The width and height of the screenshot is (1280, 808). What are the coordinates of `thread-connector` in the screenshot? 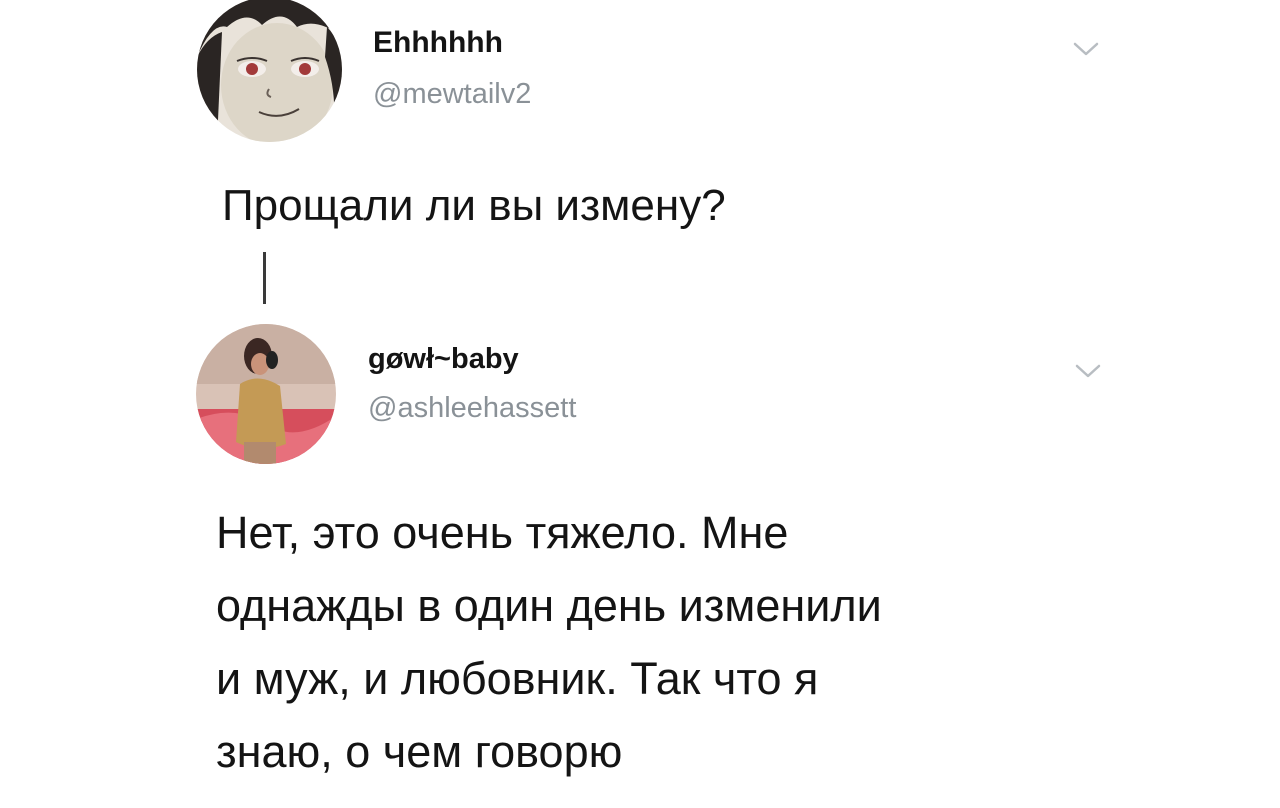 It's located at (264, 278).